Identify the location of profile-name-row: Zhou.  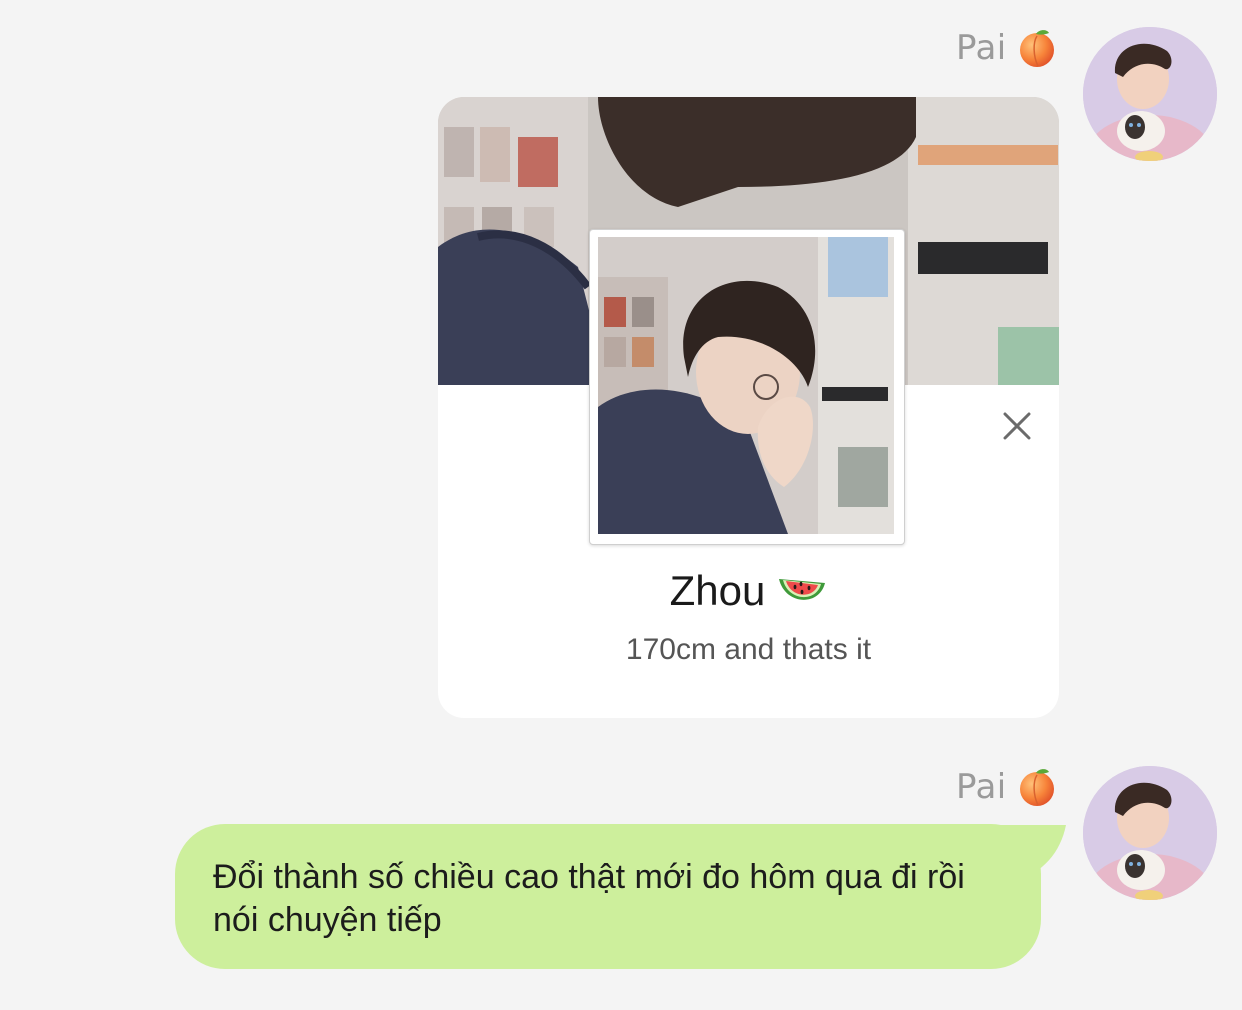
(748, 591).